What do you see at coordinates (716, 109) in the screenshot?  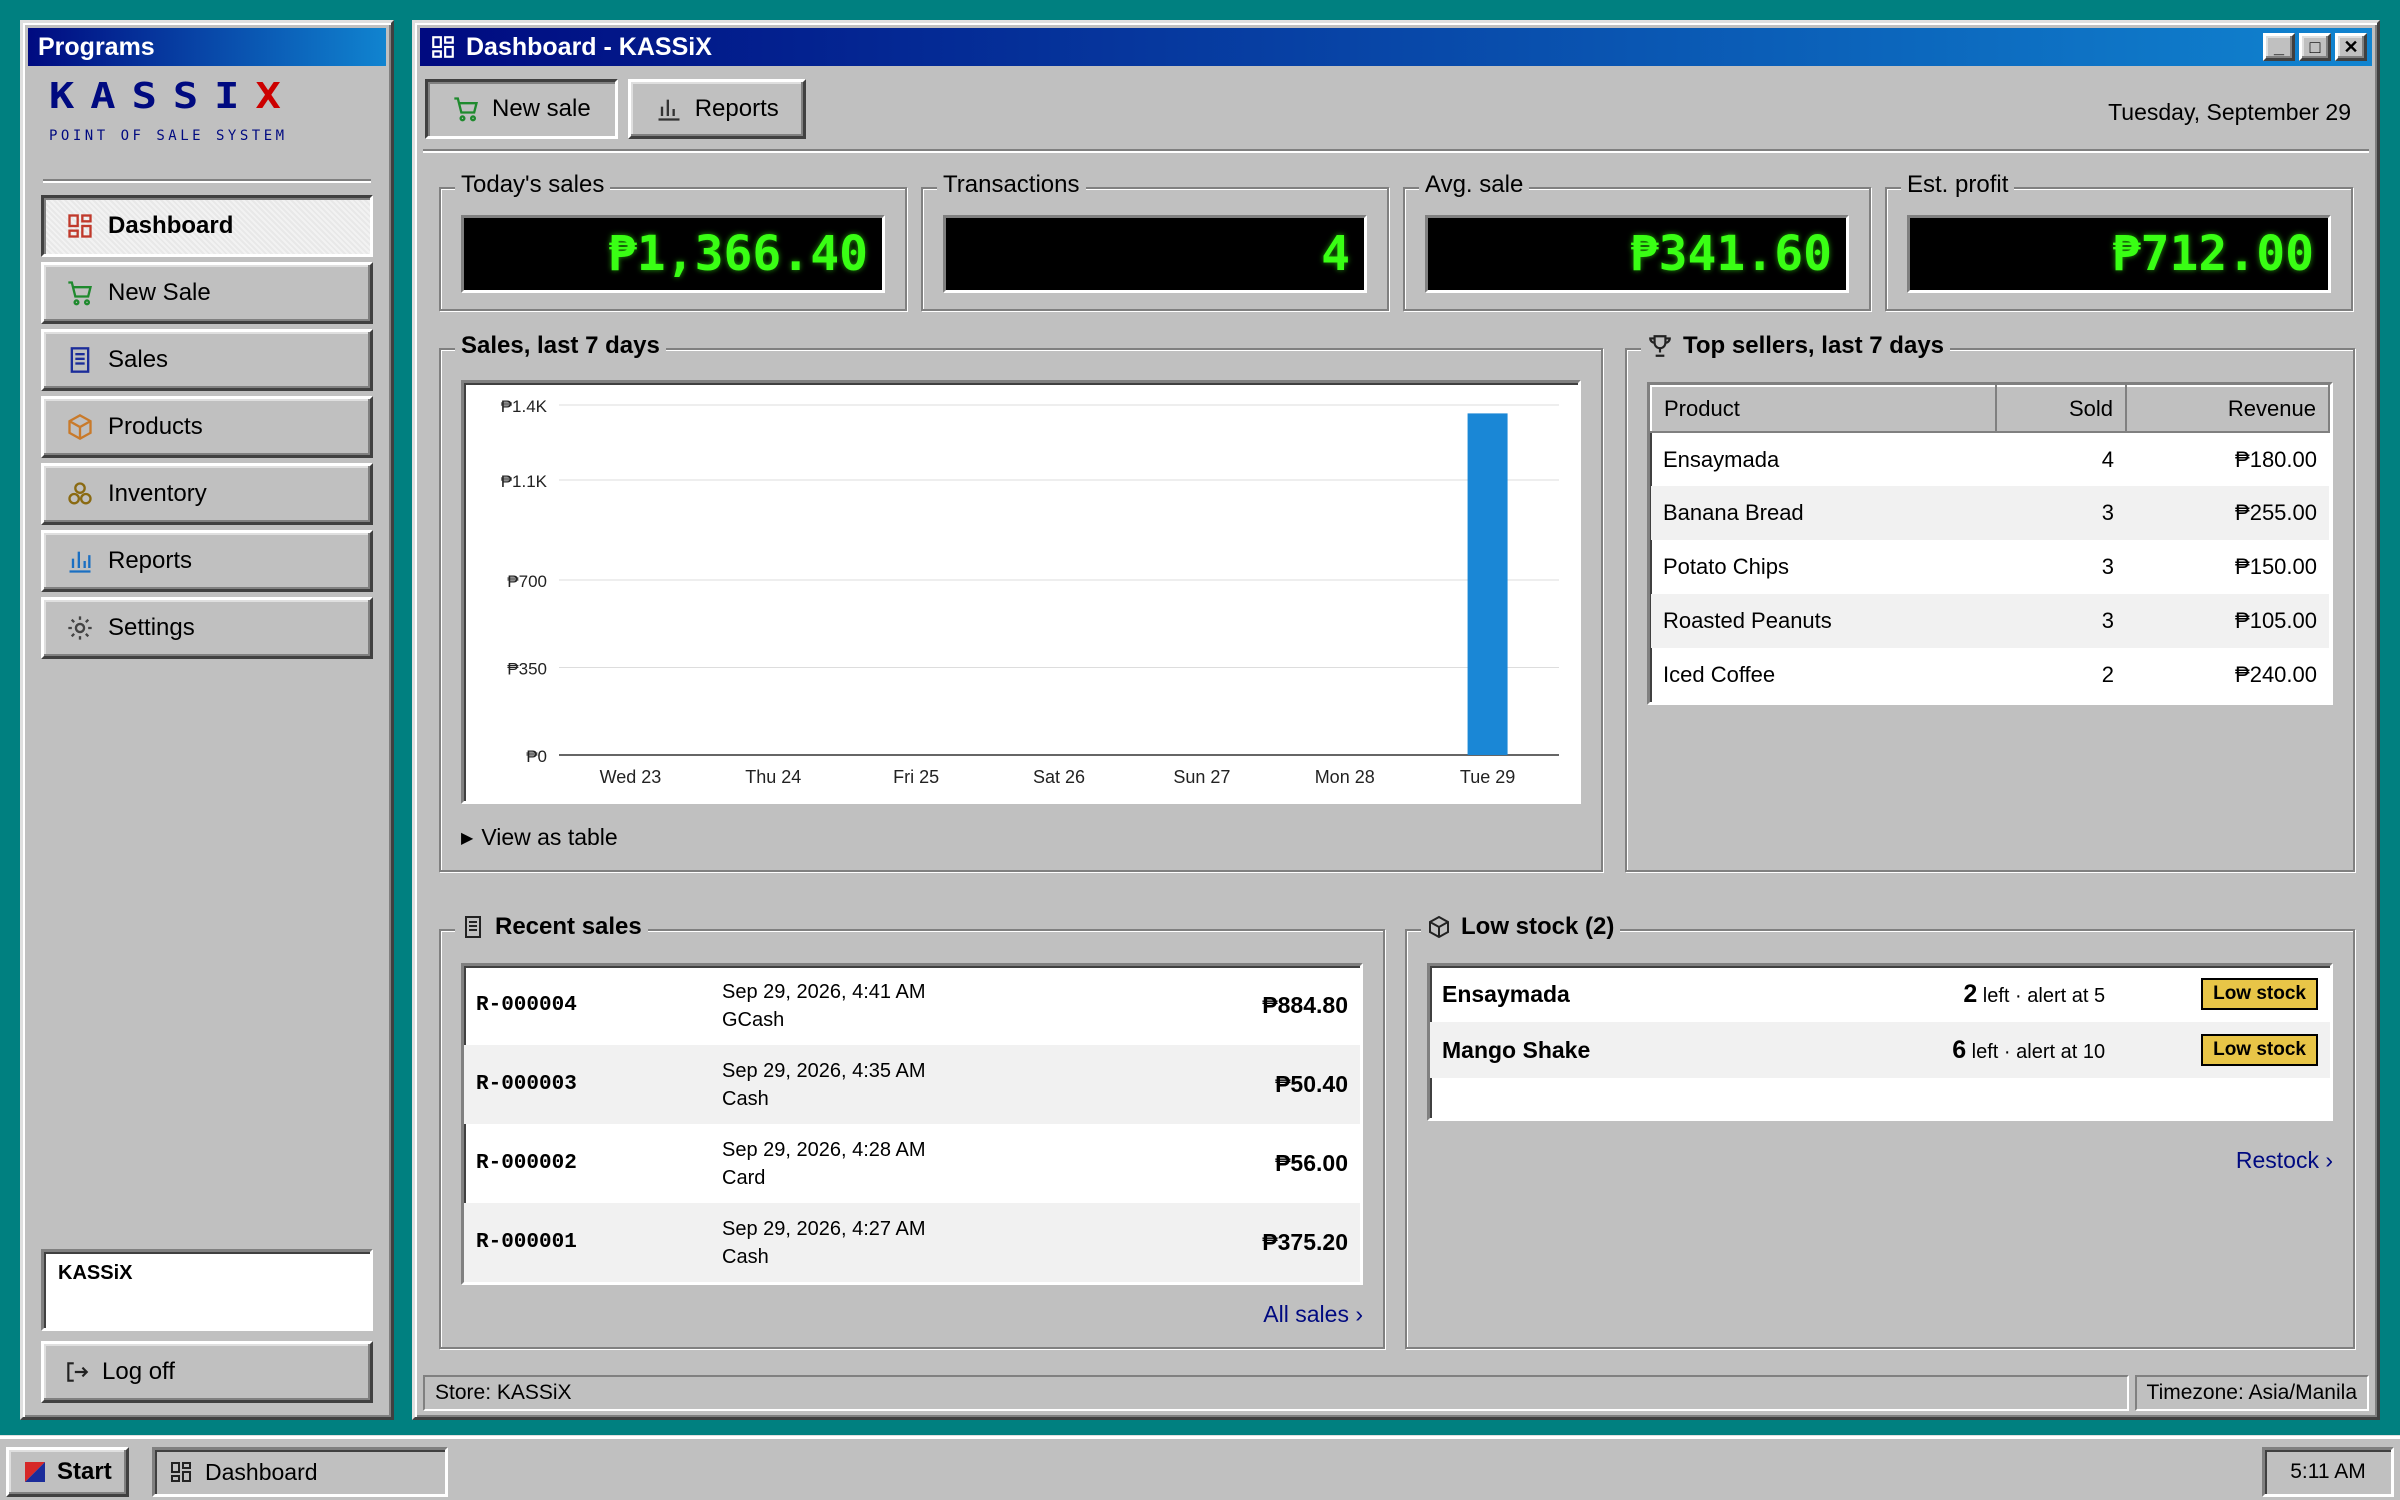 I see `reports-button: Reports` at bounding box center [716, 109].